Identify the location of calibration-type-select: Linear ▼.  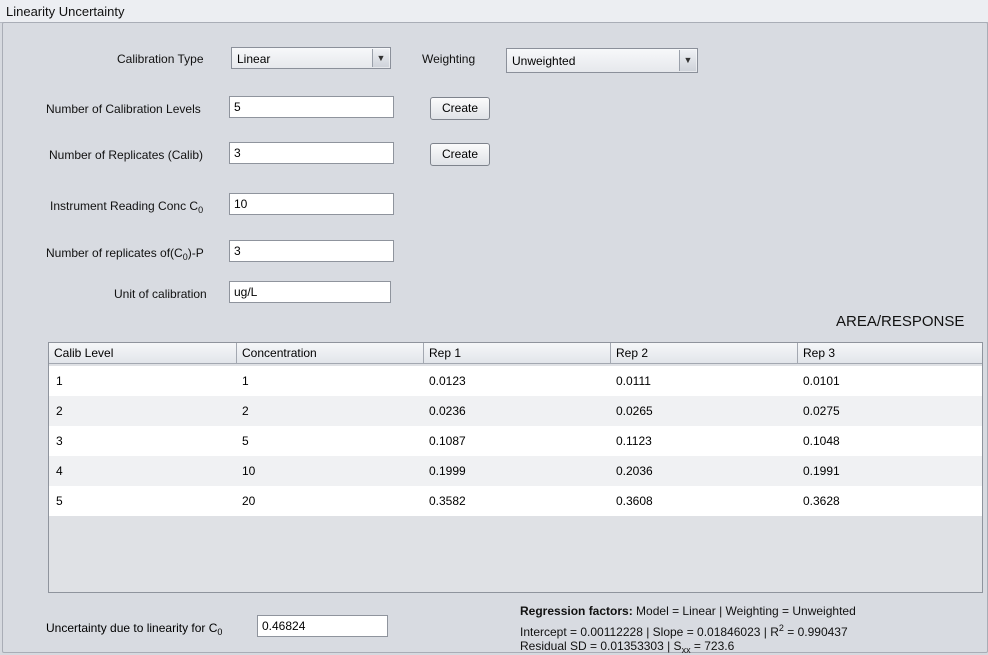
(311, 58).